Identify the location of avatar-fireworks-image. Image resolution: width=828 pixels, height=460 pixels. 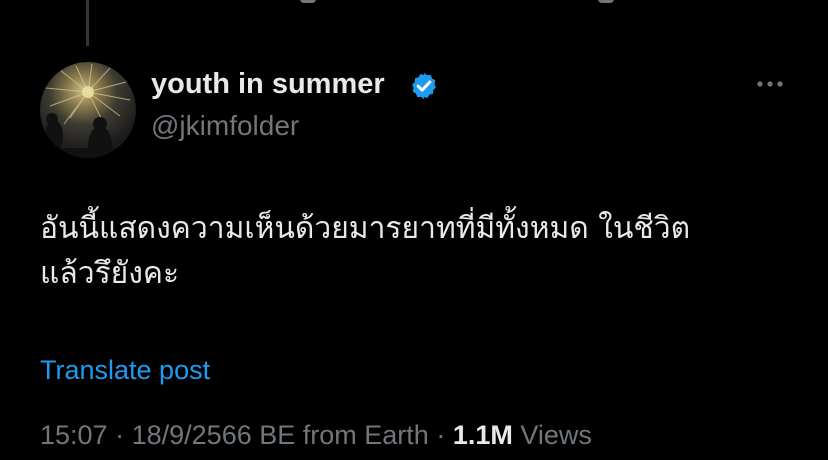
(88, 110).